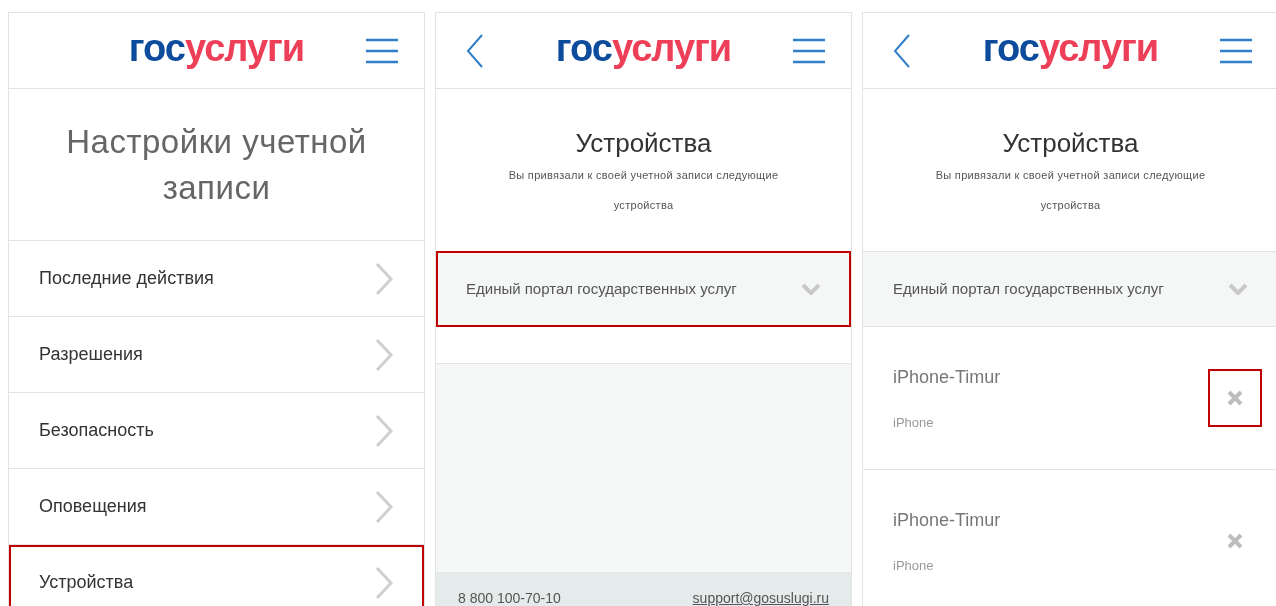 The width and height of the screenshot is (1276, 606). What do you see at coordinates (509, 597) in the screenshot?
I see `phone-number: 8 800 100-70-10` at bounding box center [509, 597].